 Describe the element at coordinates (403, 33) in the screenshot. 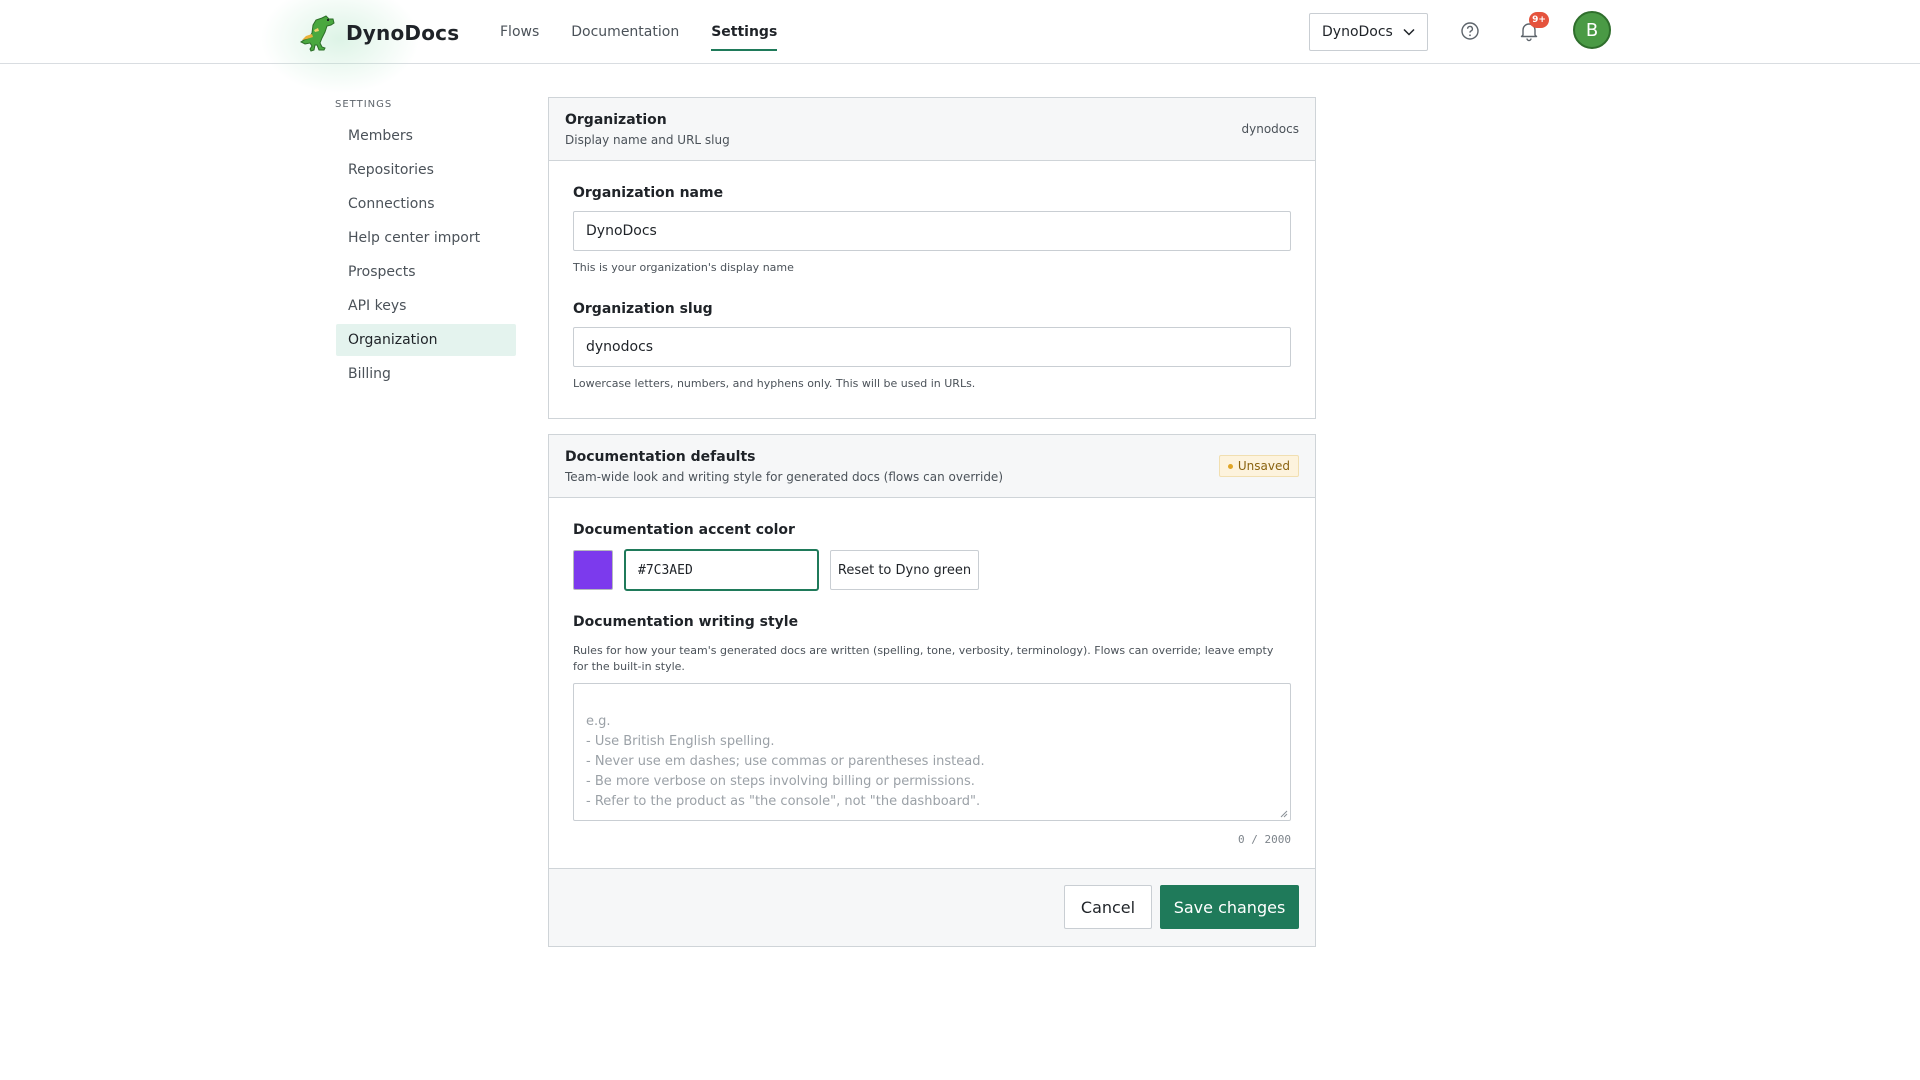

I see `brand-name: DynoDocs` at that location.